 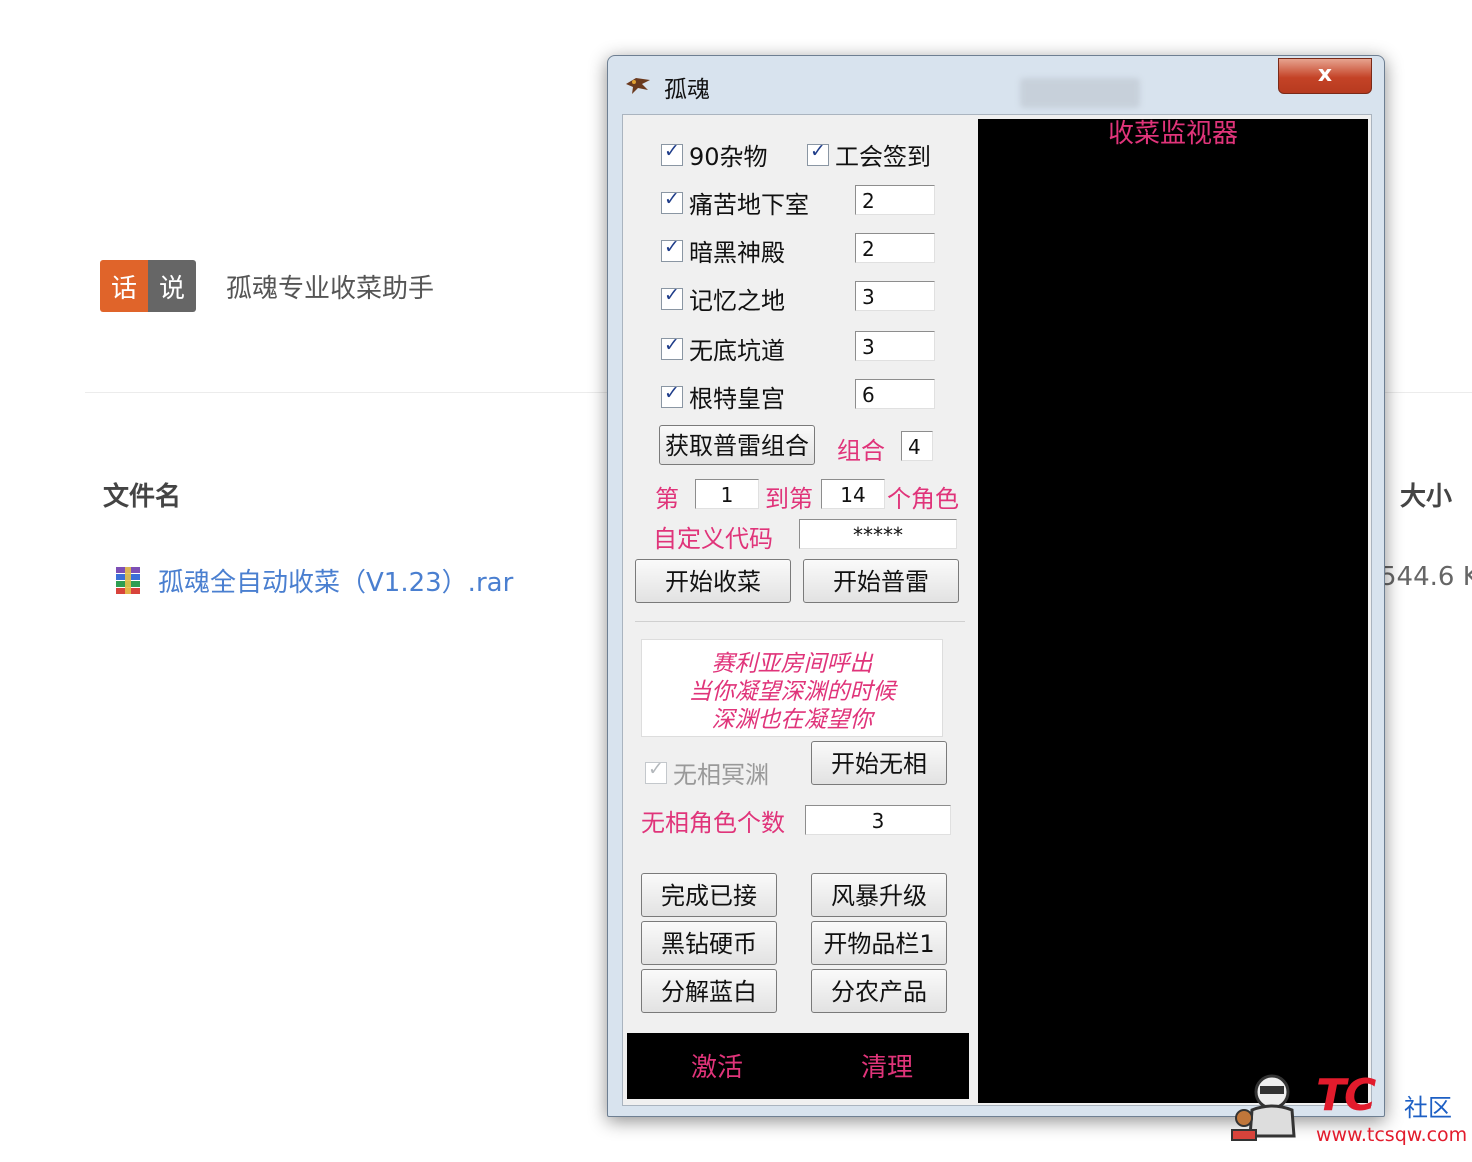 What do you see at coordinates (878, 820) in the screenshot?
I see `wuxiang-count-input: 3` at bounding box center [878, 820].